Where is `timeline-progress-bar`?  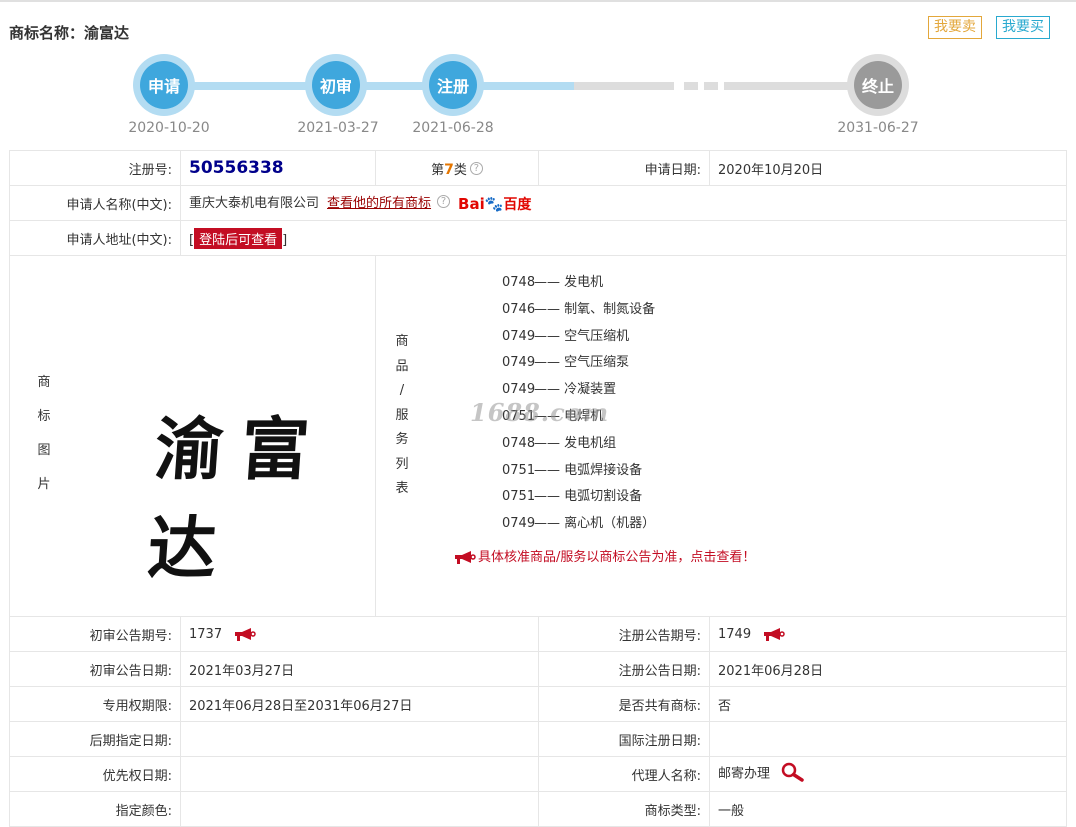 timeline-progress-bar is located at coordinates (369, 86).